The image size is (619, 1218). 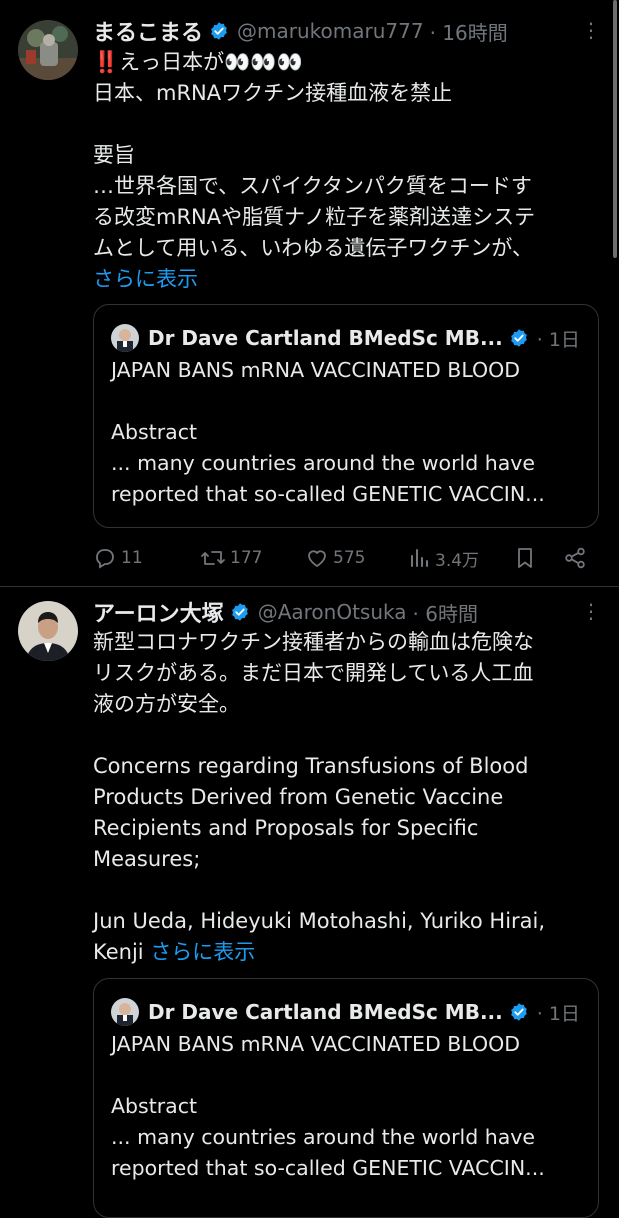 I want to click on tweet-time: · 6時間, so click(x=445, y=612).